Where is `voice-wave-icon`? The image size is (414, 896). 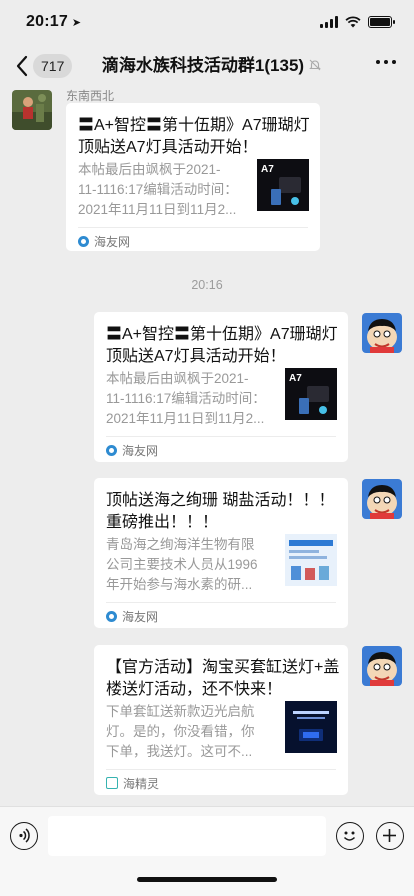 voice-wave-icon is located at coordinates (24, 835).